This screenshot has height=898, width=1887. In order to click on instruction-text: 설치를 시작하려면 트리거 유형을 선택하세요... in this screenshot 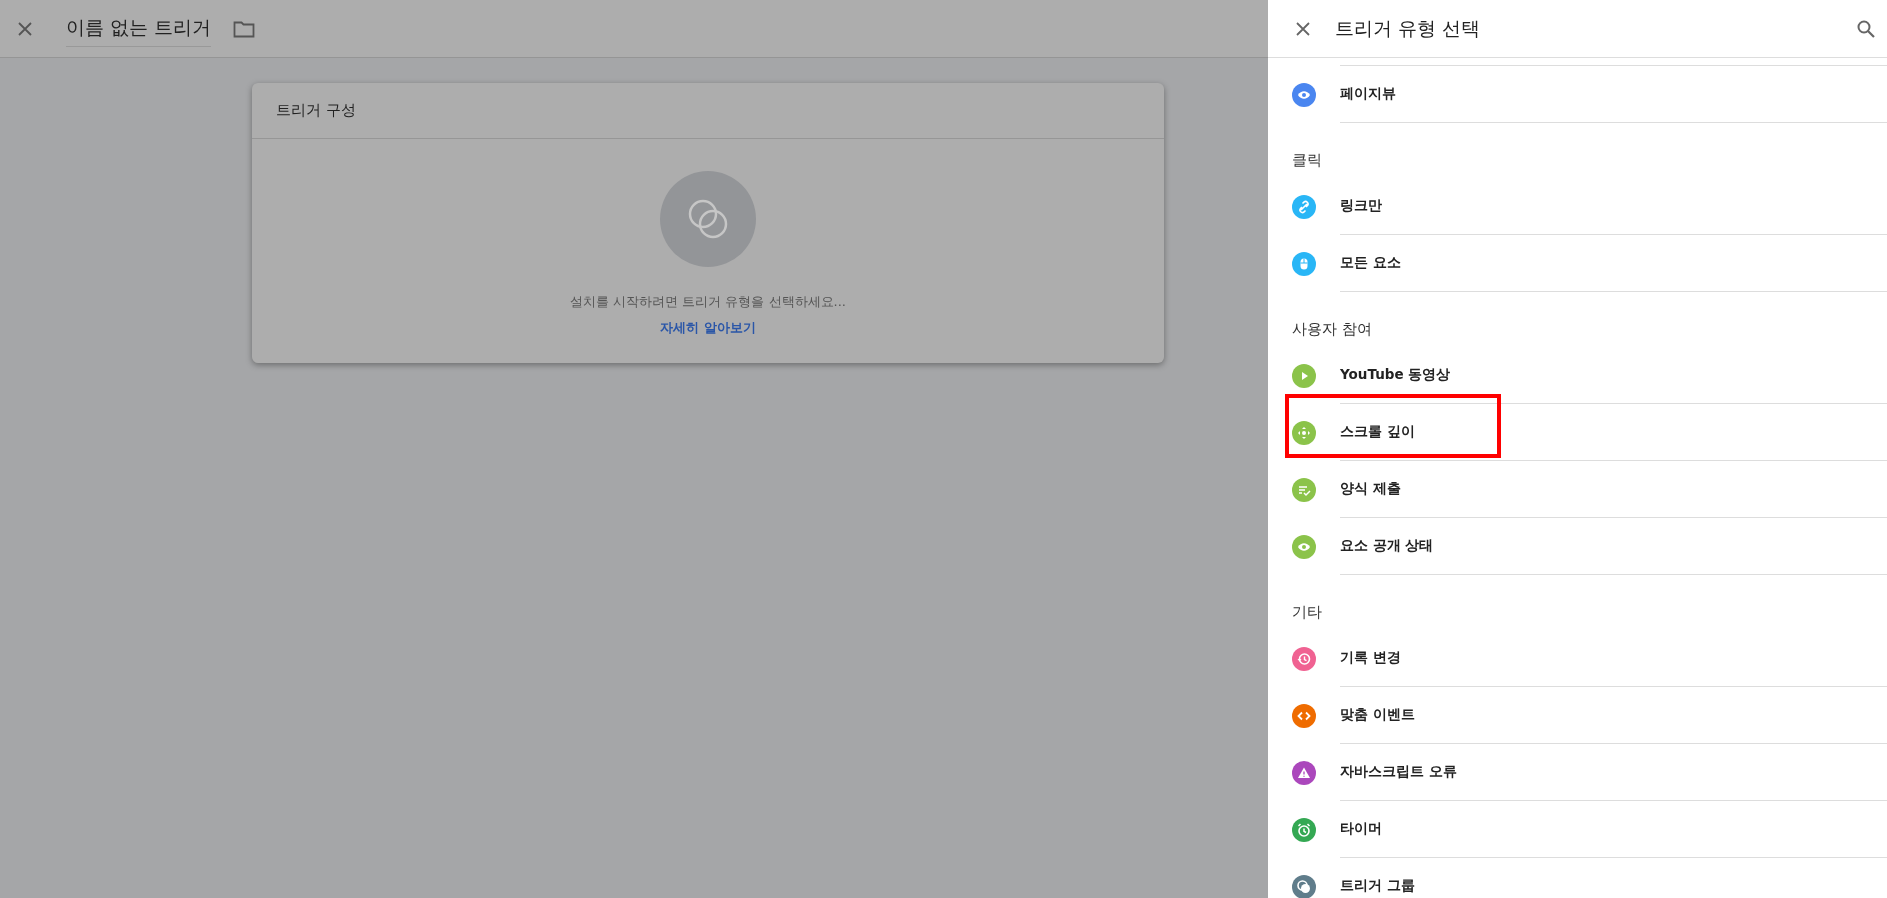, I will do `click(708, 302)`.